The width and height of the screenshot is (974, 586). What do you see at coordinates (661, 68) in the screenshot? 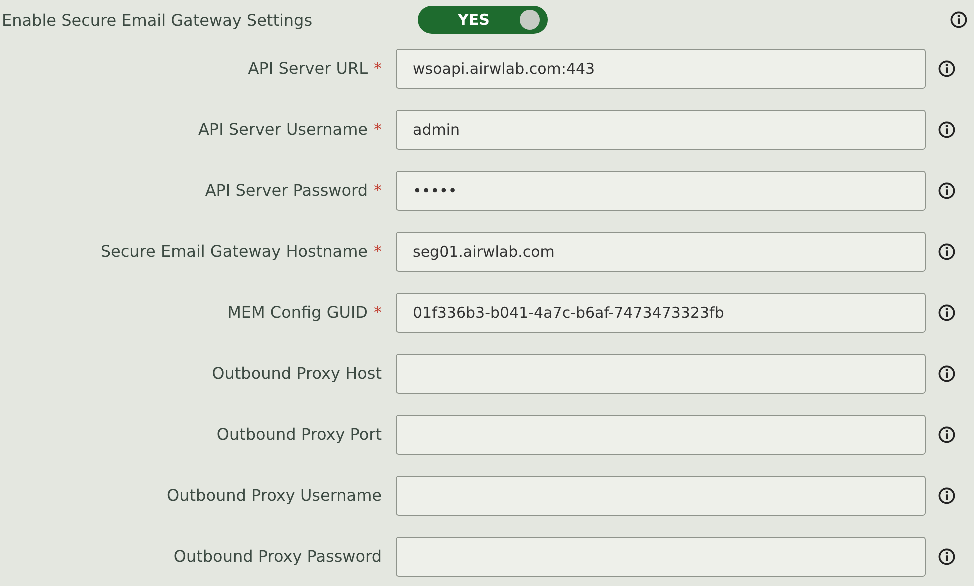
I see `input-field: wsoapi.airwlab.com:443` at bounding box center [661, 68].